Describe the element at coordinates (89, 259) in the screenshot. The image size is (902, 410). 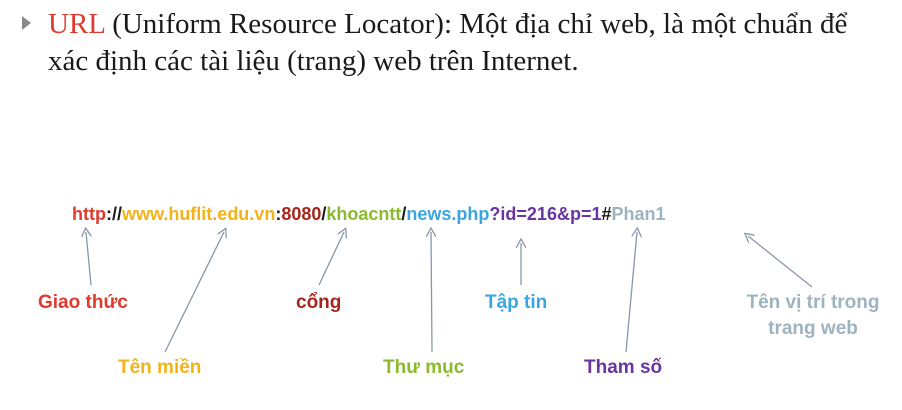
I see `arrow-protocol` at that location.